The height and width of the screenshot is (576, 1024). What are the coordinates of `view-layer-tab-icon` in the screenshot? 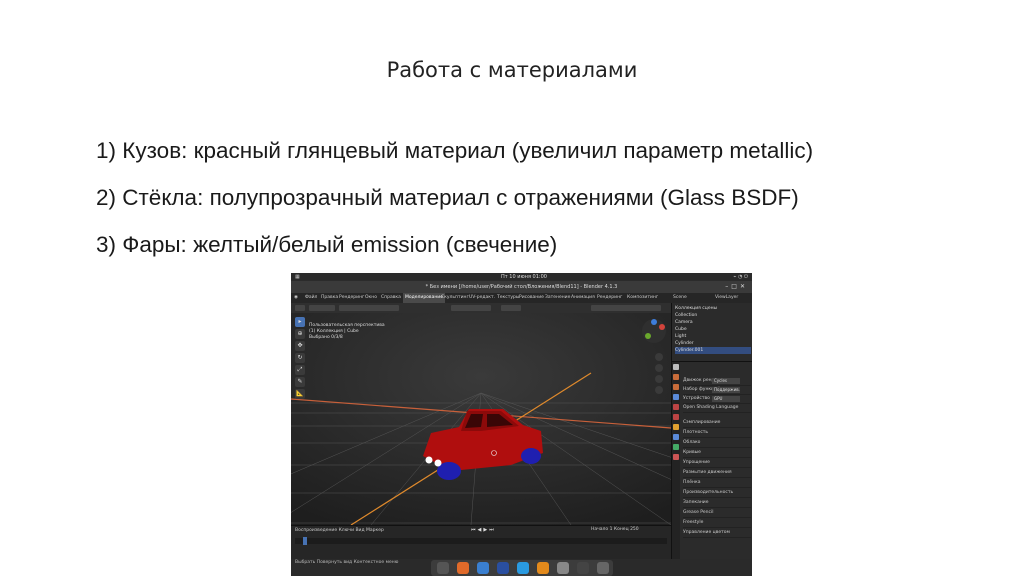 It's located at (676, 397).